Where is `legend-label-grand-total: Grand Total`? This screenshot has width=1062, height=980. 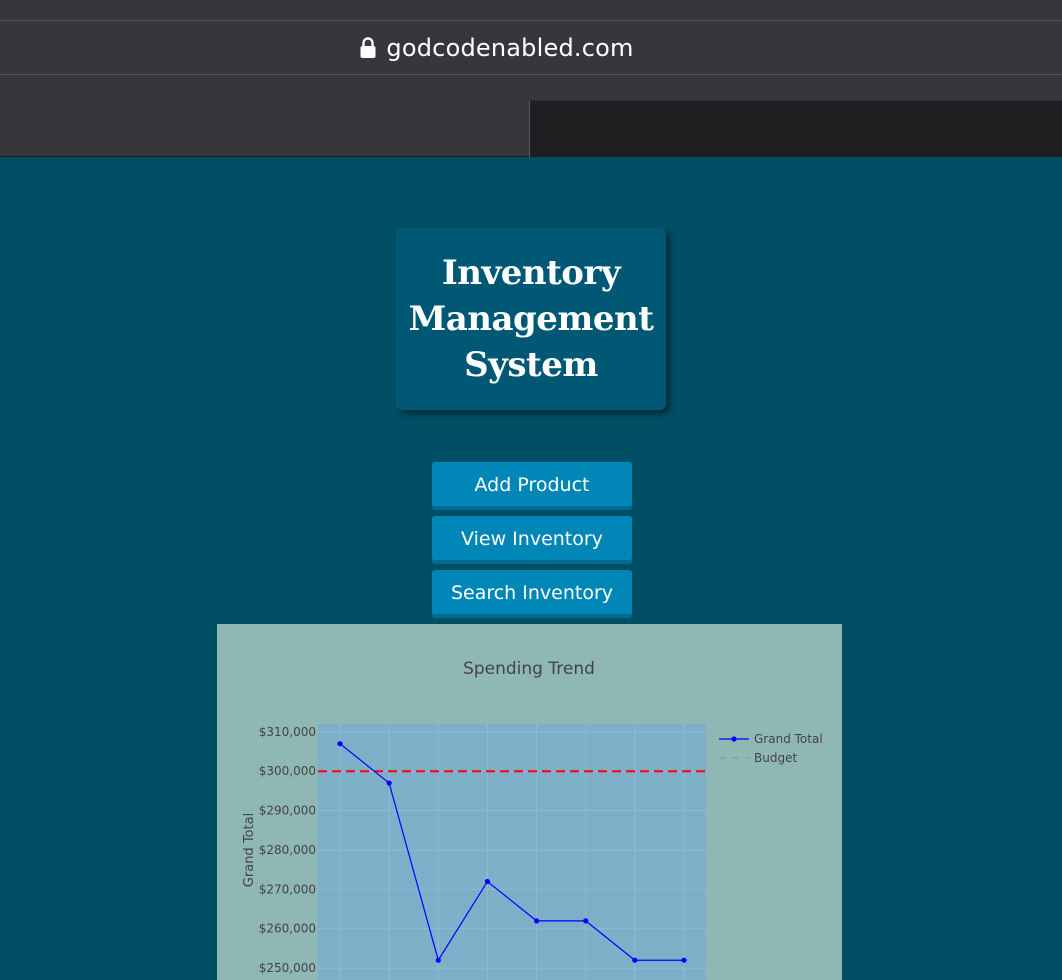 legend-label-grand-total: Grand Total is located at coordinates (788, 739).